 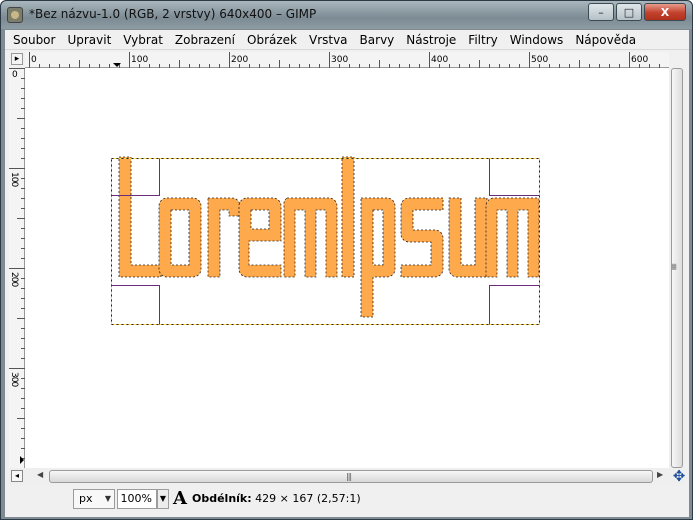 I want to click on hruler-label-300: 300, so click(x=339, y=60).